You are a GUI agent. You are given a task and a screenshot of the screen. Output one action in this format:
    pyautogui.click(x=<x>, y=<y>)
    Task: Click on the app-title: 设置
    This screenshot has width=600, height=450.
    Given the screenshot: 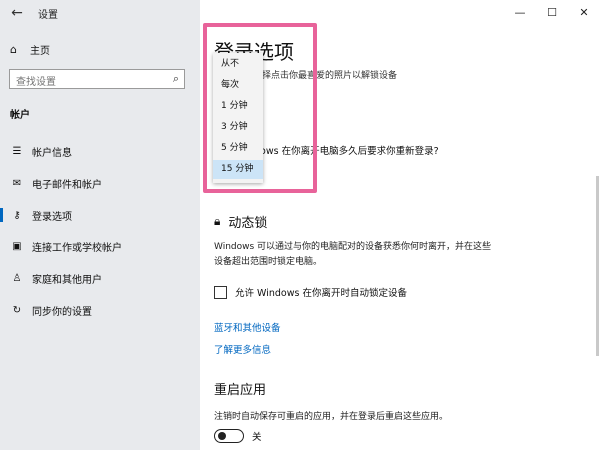 What is the action you would take?
    pyautogui.click(x=48, y=15)
    